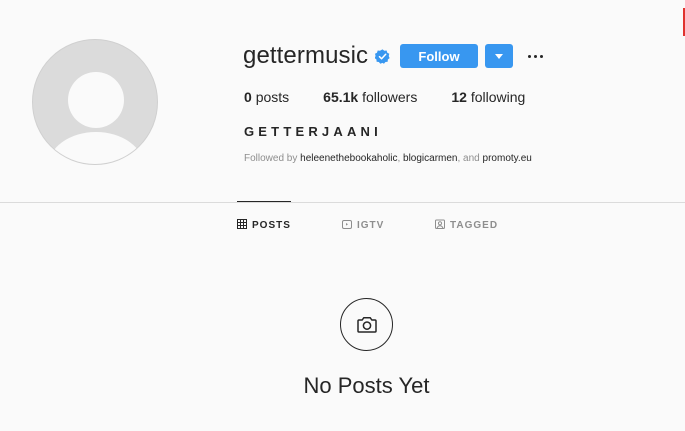 The height and width of the screenshot is (431, 685). Describe the element at coordinates (474, 225) in the screenshot. I see `tab-tagged-label: TAGGED` at that location.